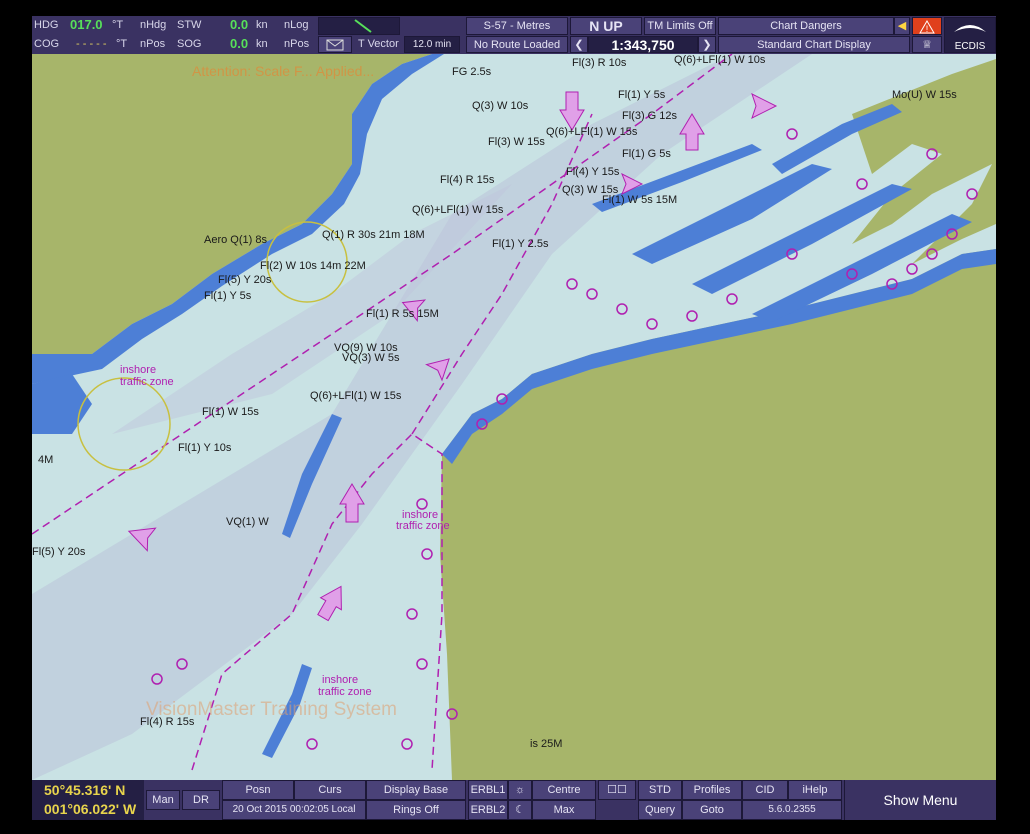  I want to click on stw-label: STW, so click(189, 25).